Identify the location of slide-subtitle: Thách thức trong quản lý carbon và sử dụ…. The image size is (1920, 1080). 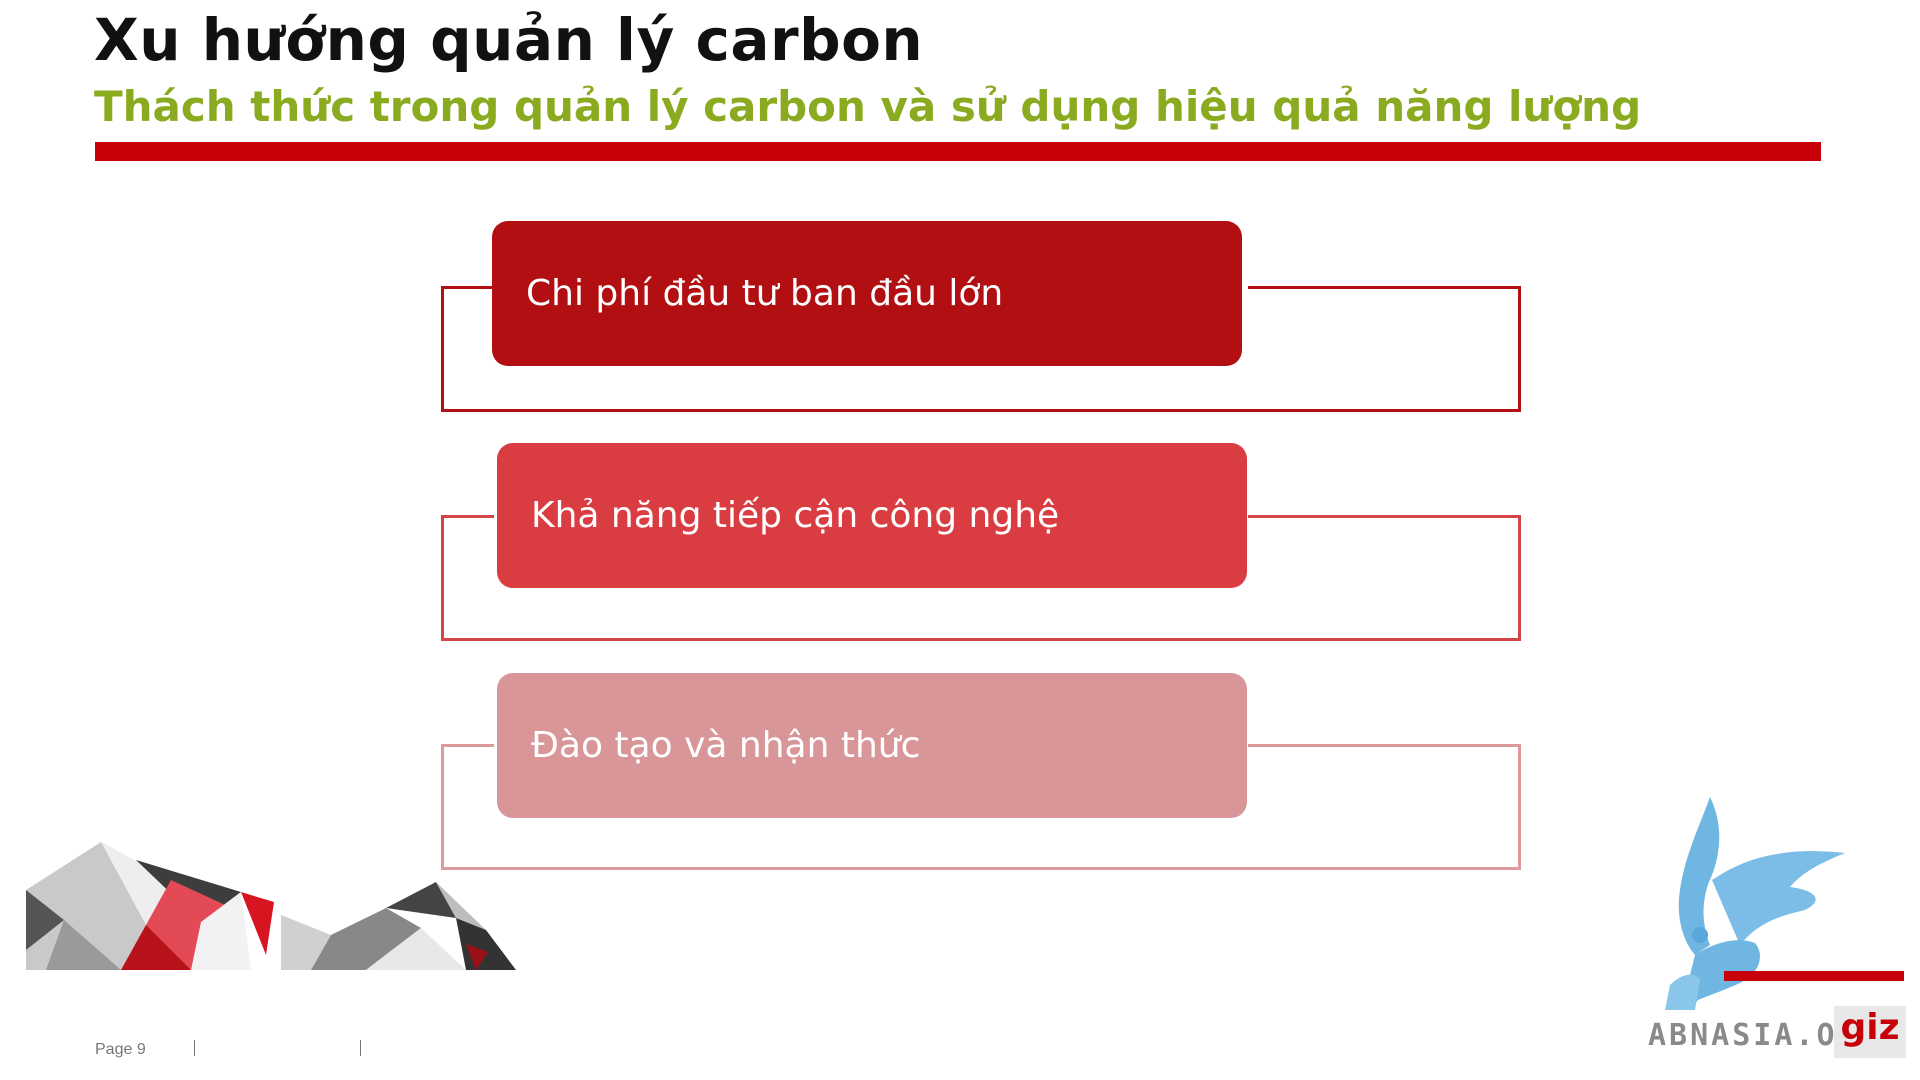
(868, 106).